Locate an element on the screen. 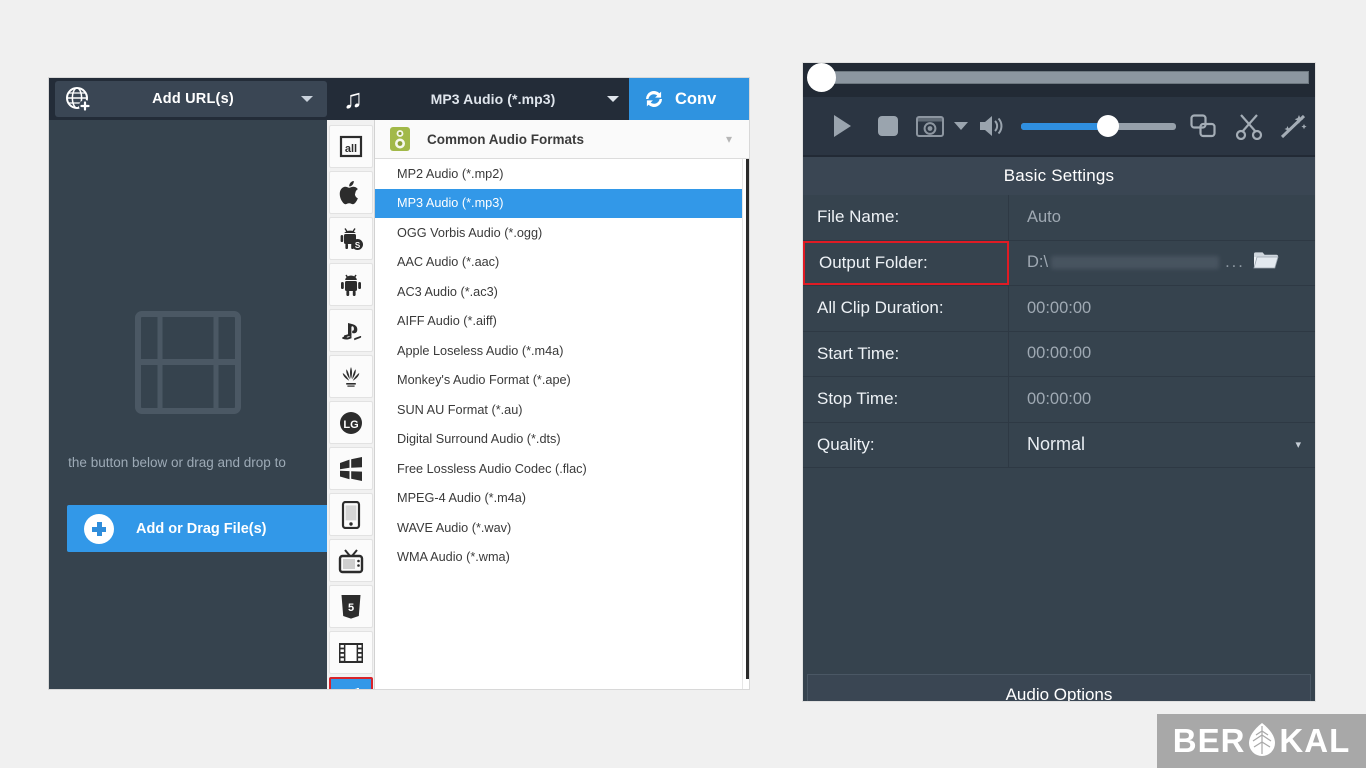 This screenshot has width=1366, height=768. category-samsung: S is located at coordinates (350, 238).